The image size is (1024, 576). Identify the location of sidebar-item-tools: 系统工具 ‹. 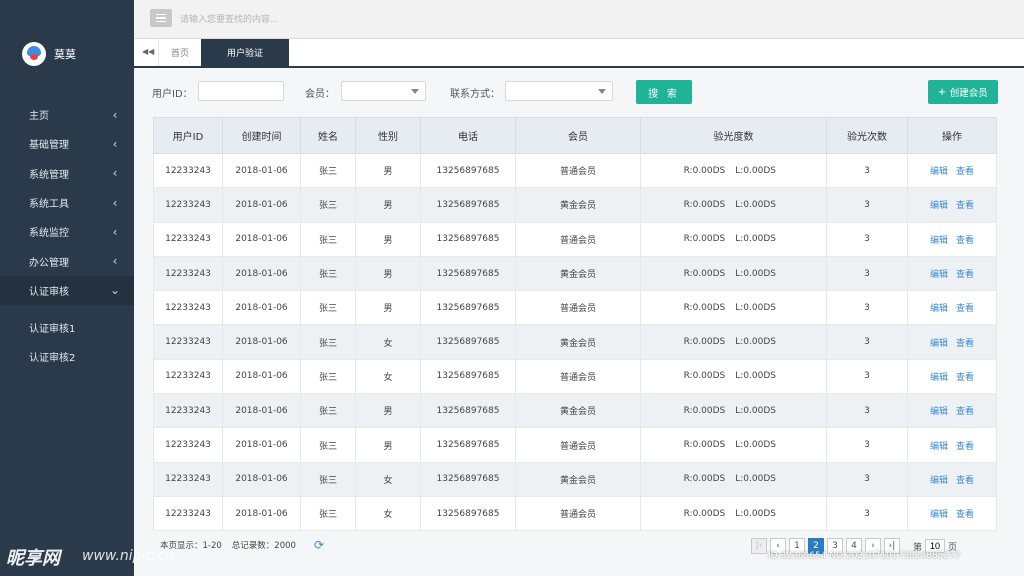
(67, 202).